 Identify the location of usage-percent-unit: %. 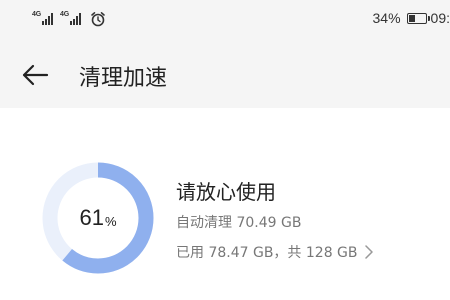
(110, 221).